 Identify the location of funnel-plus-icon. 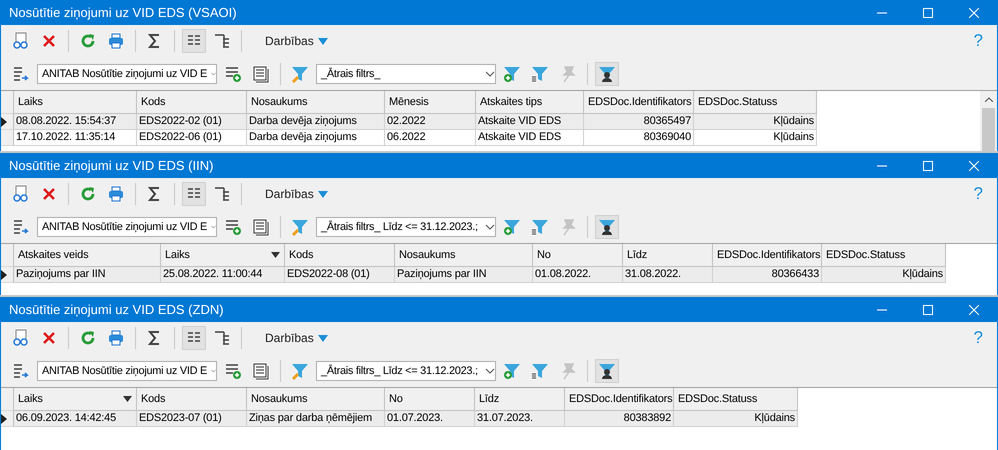
(512, 73).